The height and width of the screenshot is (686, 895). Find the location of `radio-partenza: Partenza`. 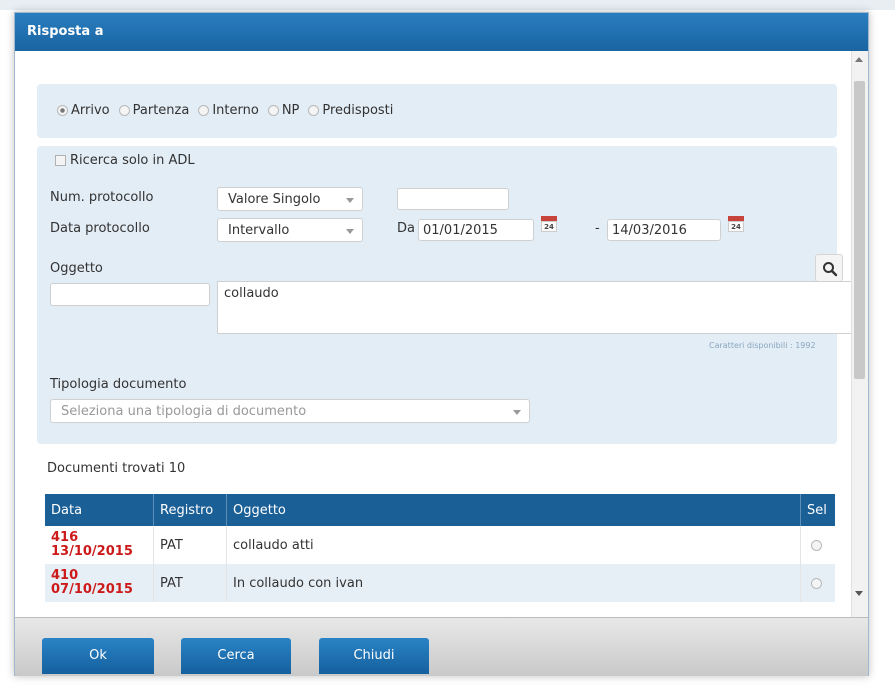

radio-partenza: Partenza is located at coordinates (153, 110).